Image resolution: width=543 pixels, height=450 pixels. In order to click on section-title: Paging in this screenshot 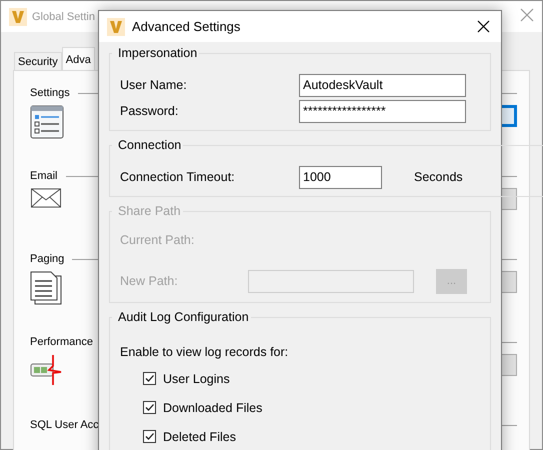, I will do `click(47, 259)`.